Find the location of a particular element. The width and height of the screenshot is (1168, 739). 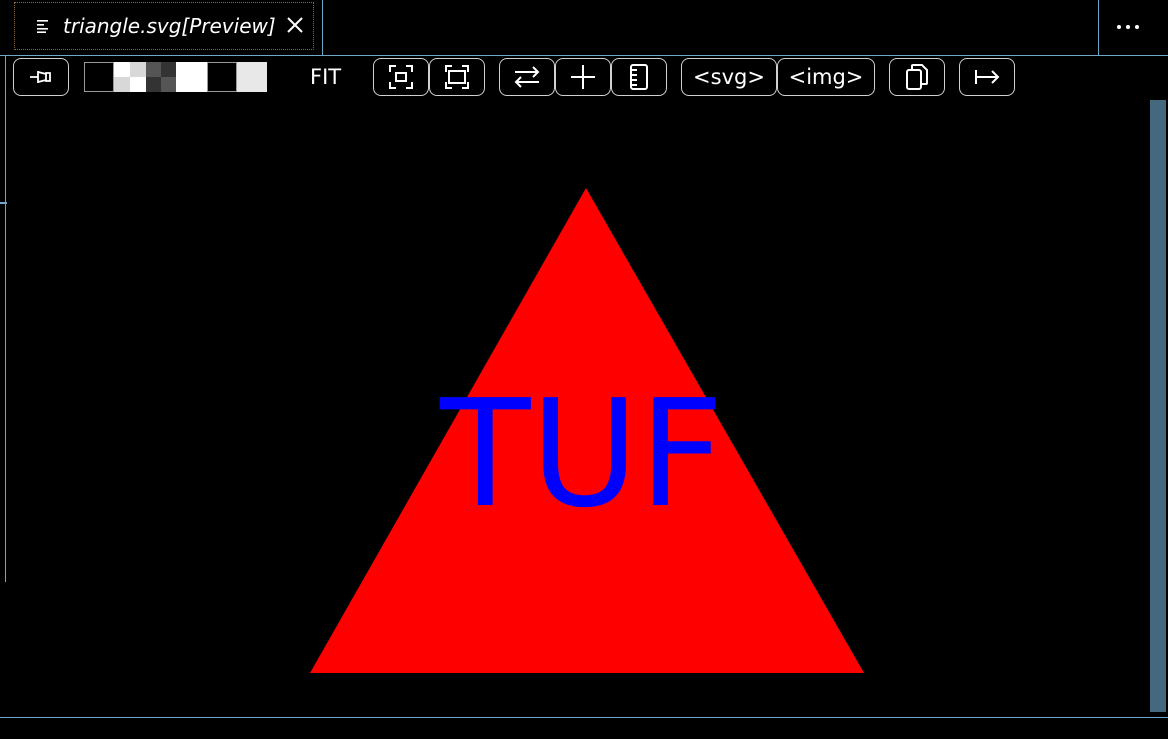

fit-to-frame-button is located at coordinates (401, 77).